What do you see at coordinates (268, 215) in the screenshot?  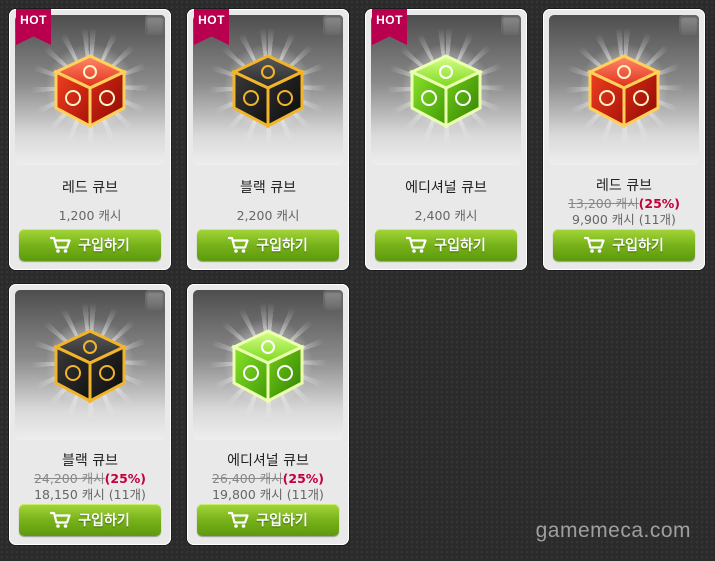 I see `product-price: 2,200 캐시` at bounding box center [268, 215].